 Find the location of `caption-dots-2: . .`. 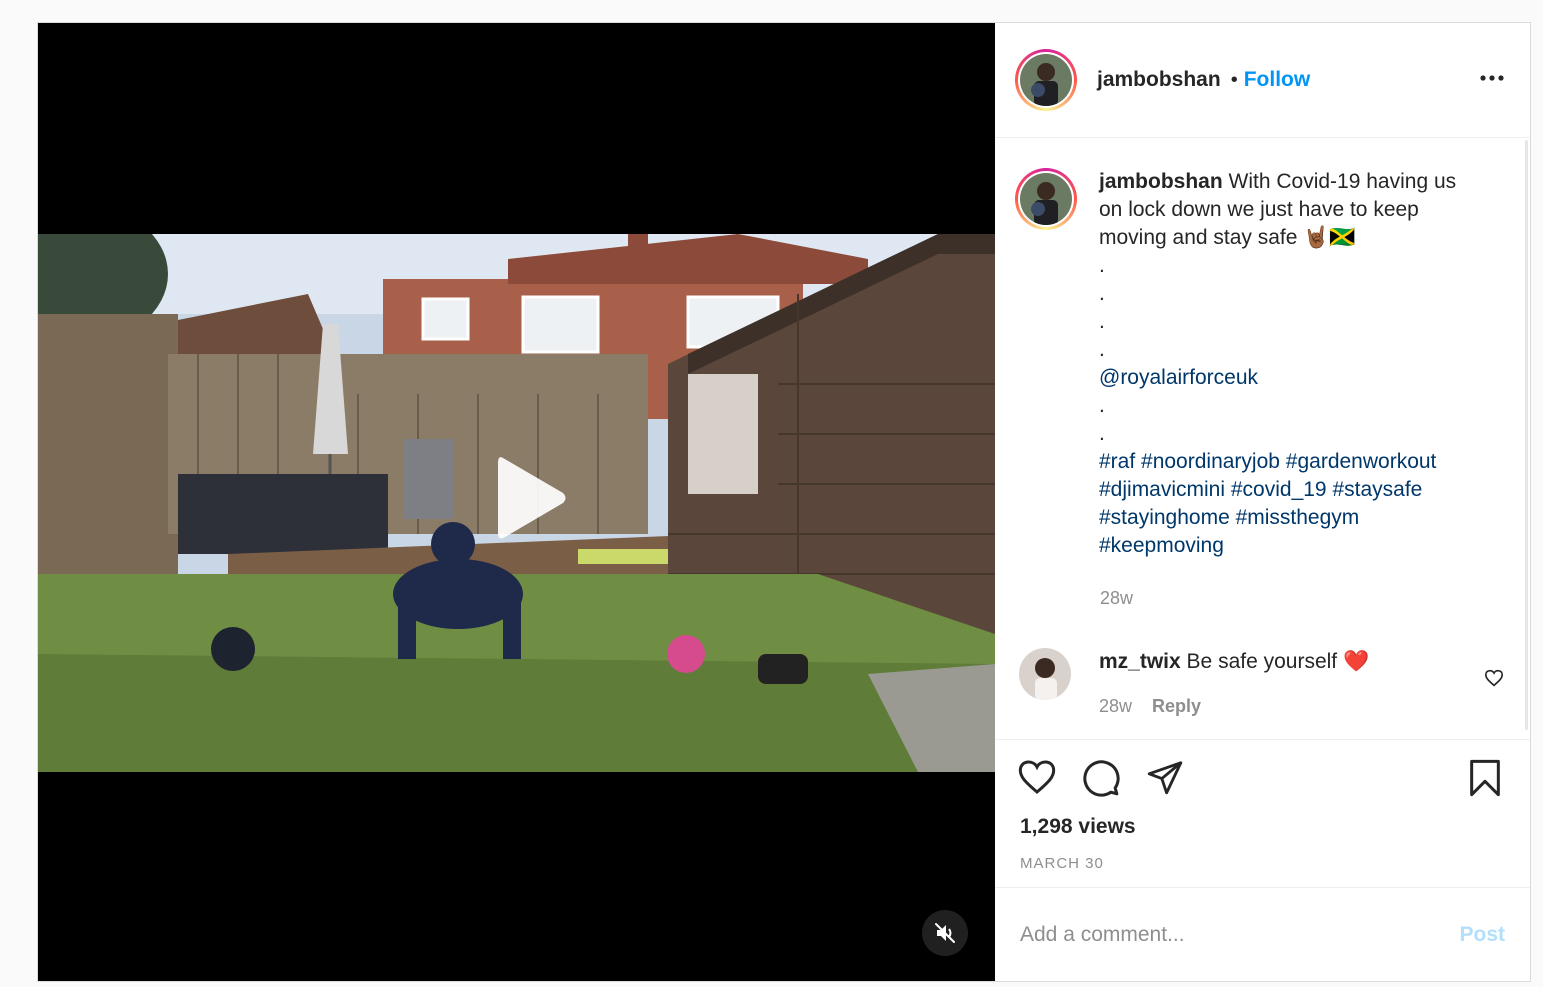

caption-dots-2: . . is located at coordinates (1289, 420).